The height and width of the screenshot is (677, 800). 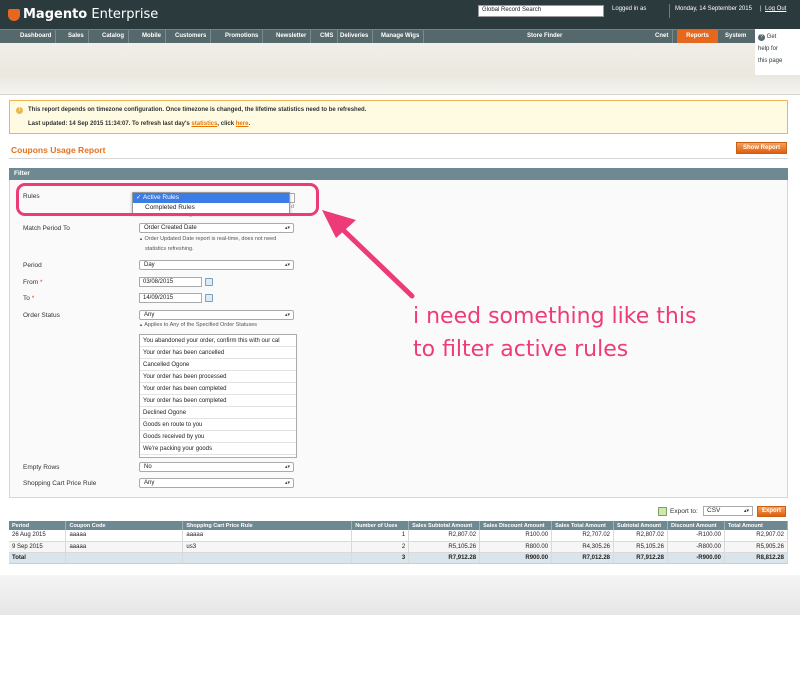 What do you see at coordinates (380, 558) in the screenshot?
I see `cell-total-uses: 3` at bounding box center [380, 558].